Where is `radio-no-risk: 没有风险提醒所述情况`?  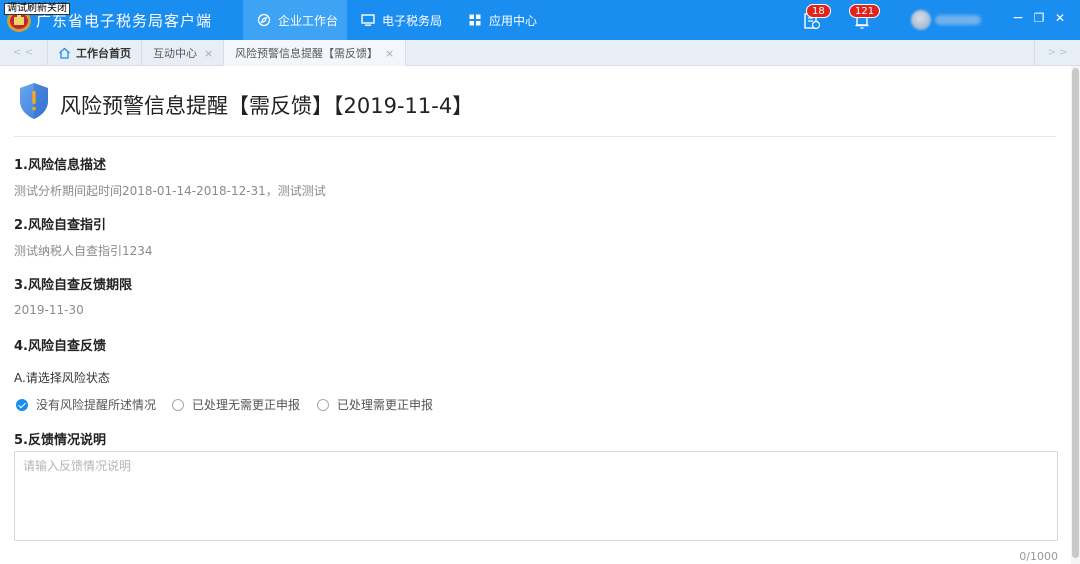 radio-no-risk: 没有风险提醒所述情况 is located at coordinates (86, 404).